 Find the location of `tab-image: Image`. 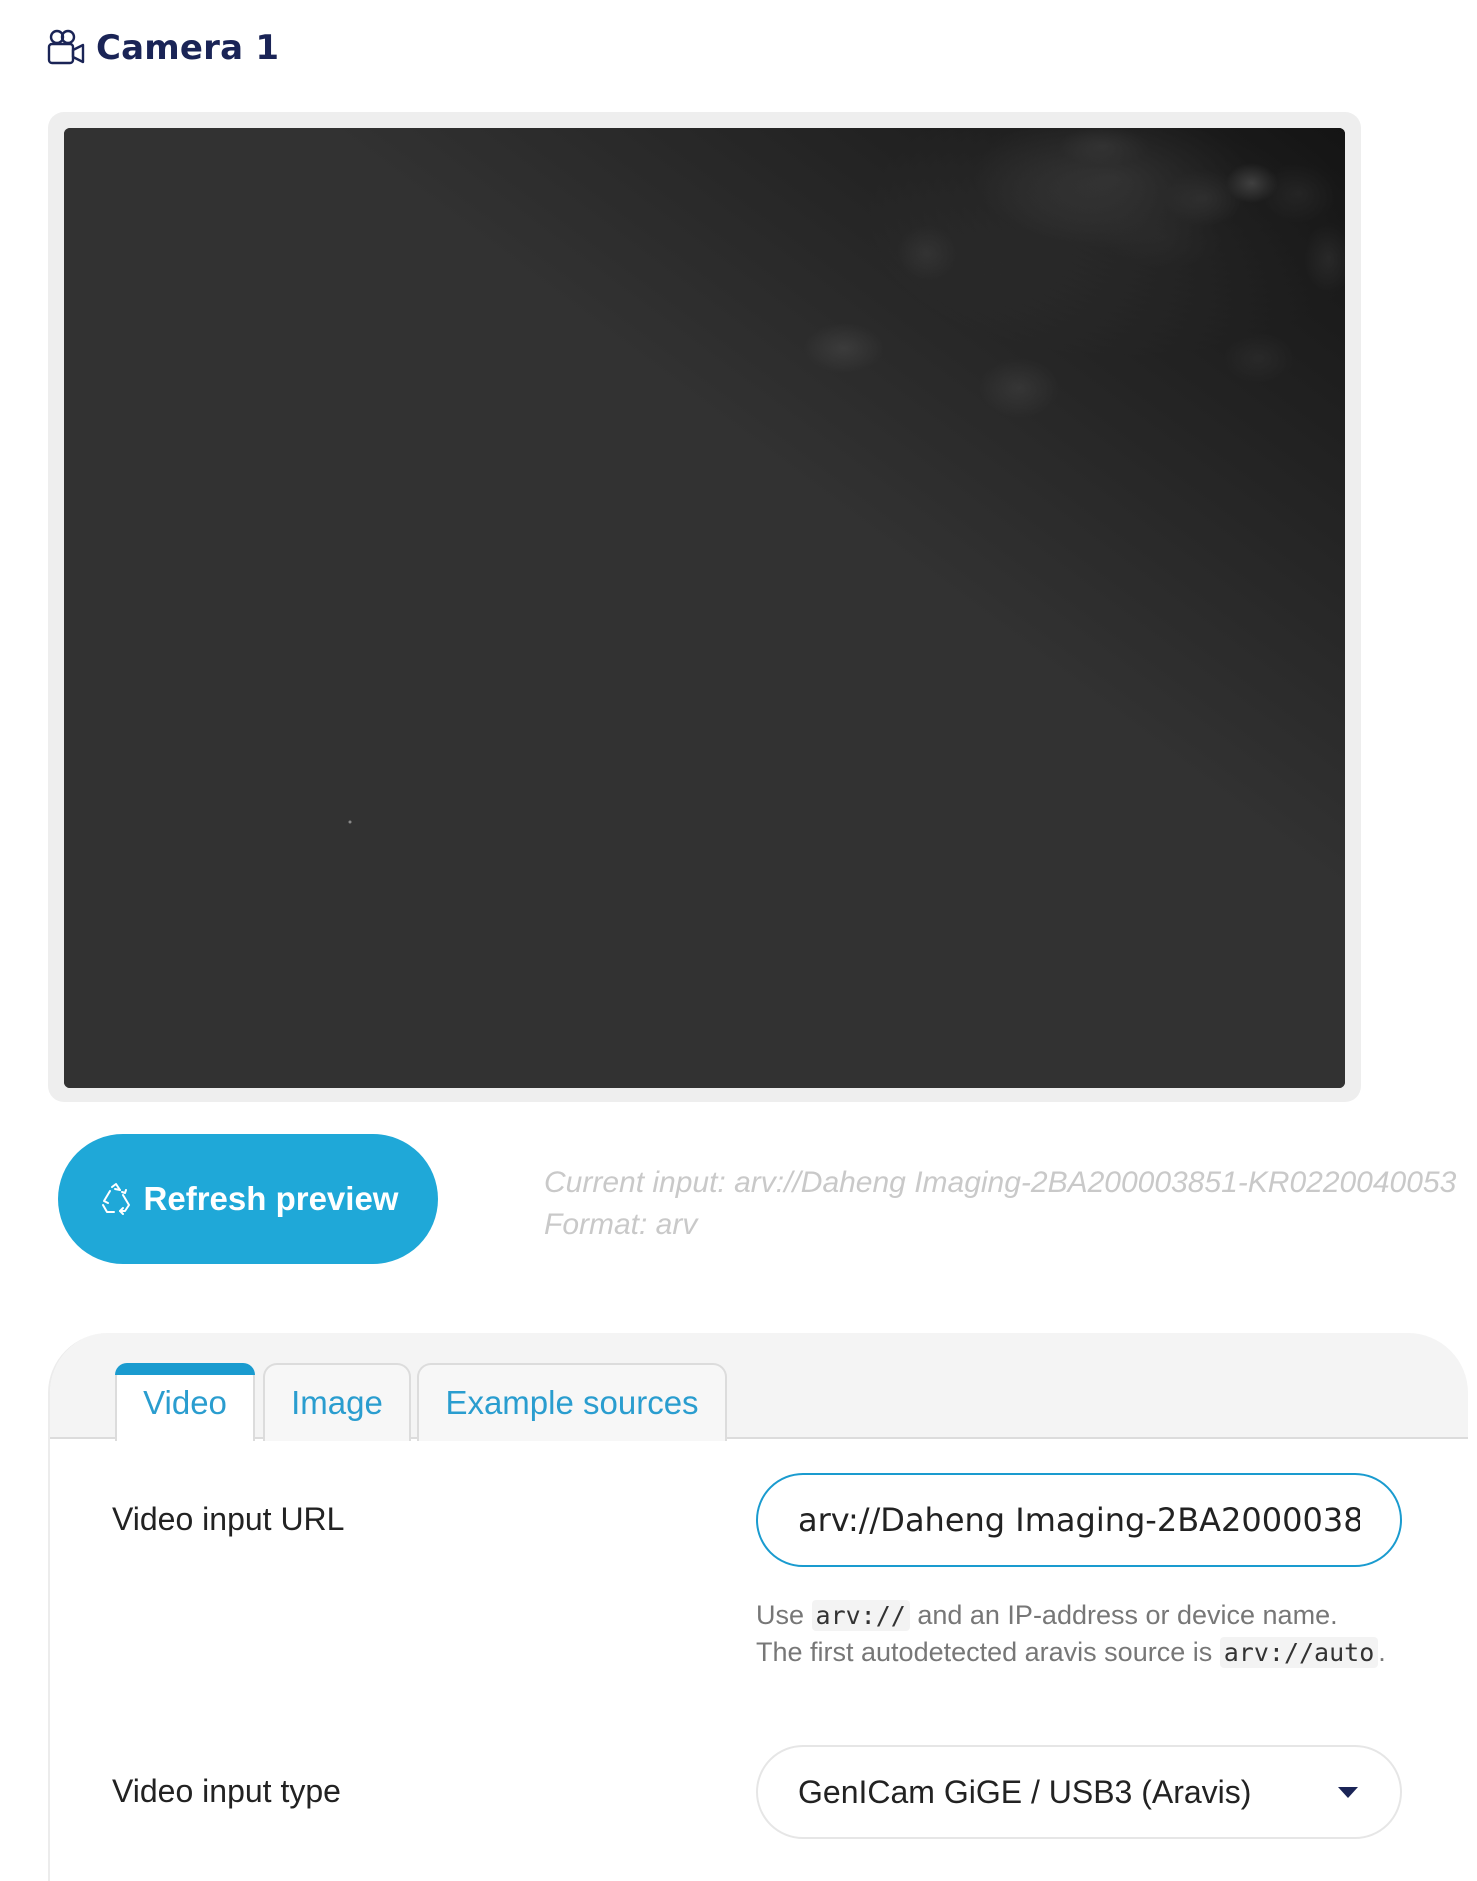

tab-image: Image is located at coordinates (337, 1402).